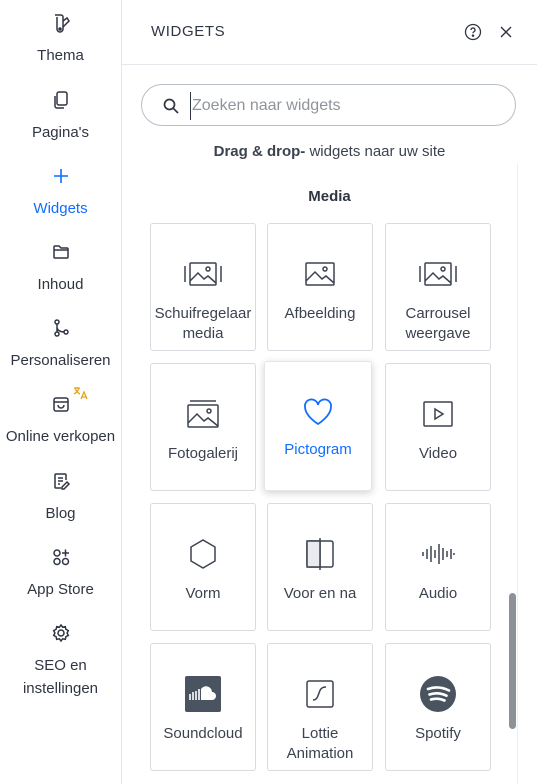 Image resolution: width=537 pixels, height=784 pixels. I want to click on sidebar-item-thema: Thema, so click(60, 47).